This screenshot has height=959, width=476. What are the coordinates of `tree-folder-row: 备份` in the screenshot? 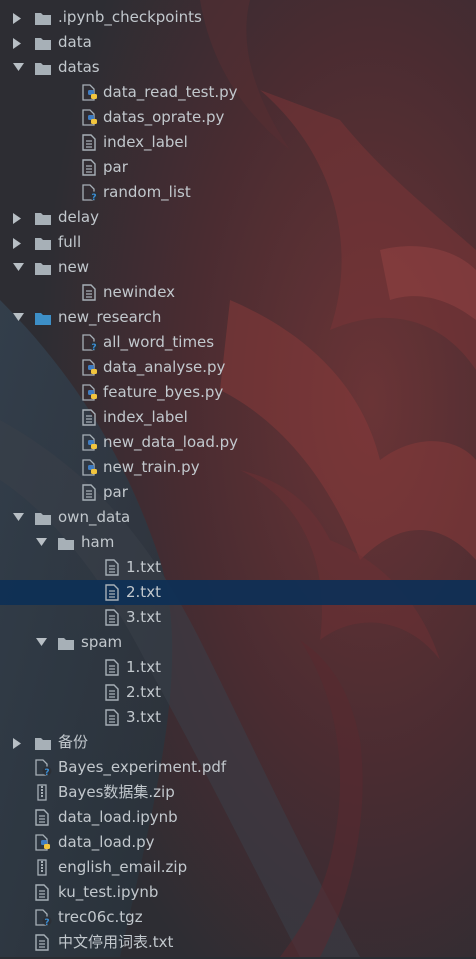 It's located at (238, 742).